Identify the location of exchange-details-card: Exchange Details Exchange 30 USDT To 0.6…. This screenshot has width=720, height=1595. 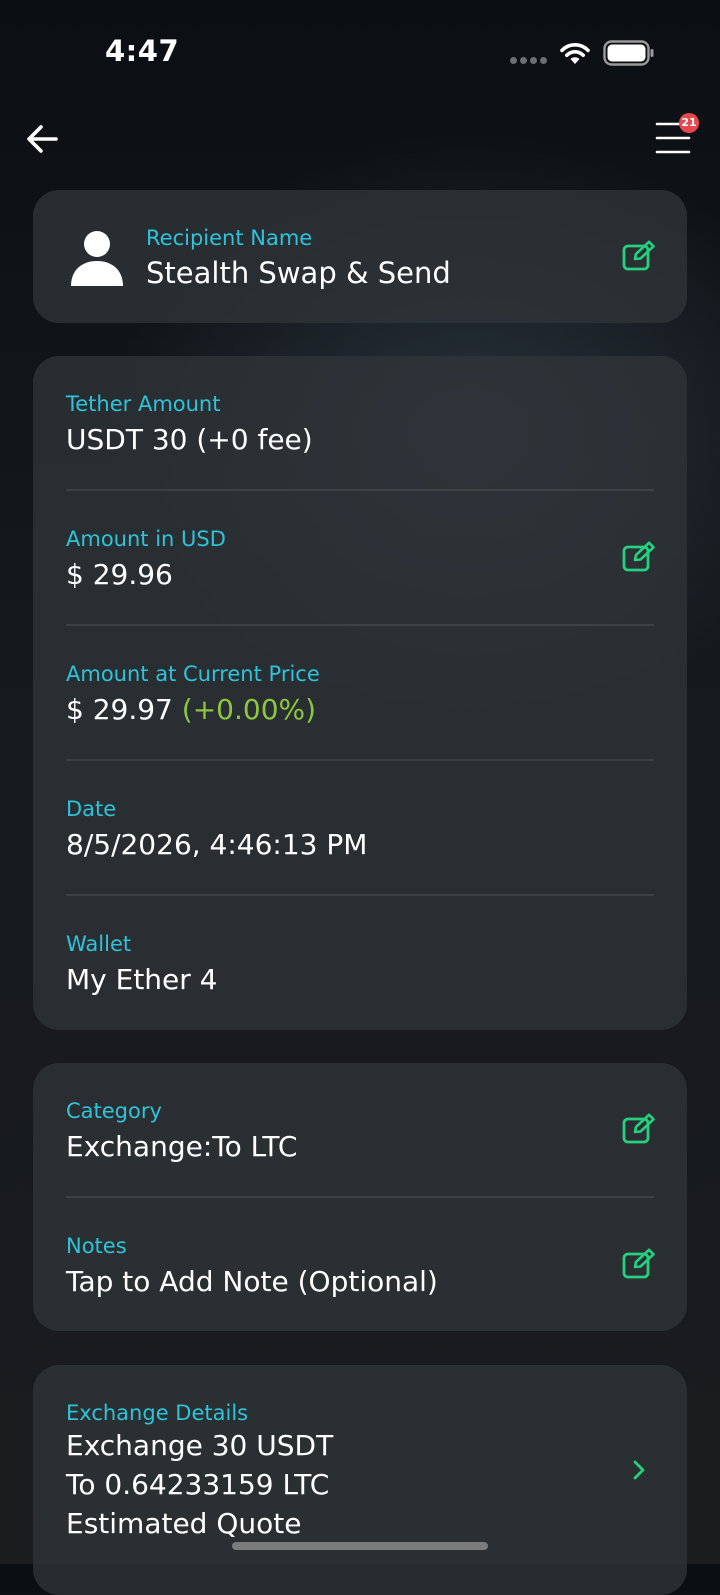
(360, 1480).